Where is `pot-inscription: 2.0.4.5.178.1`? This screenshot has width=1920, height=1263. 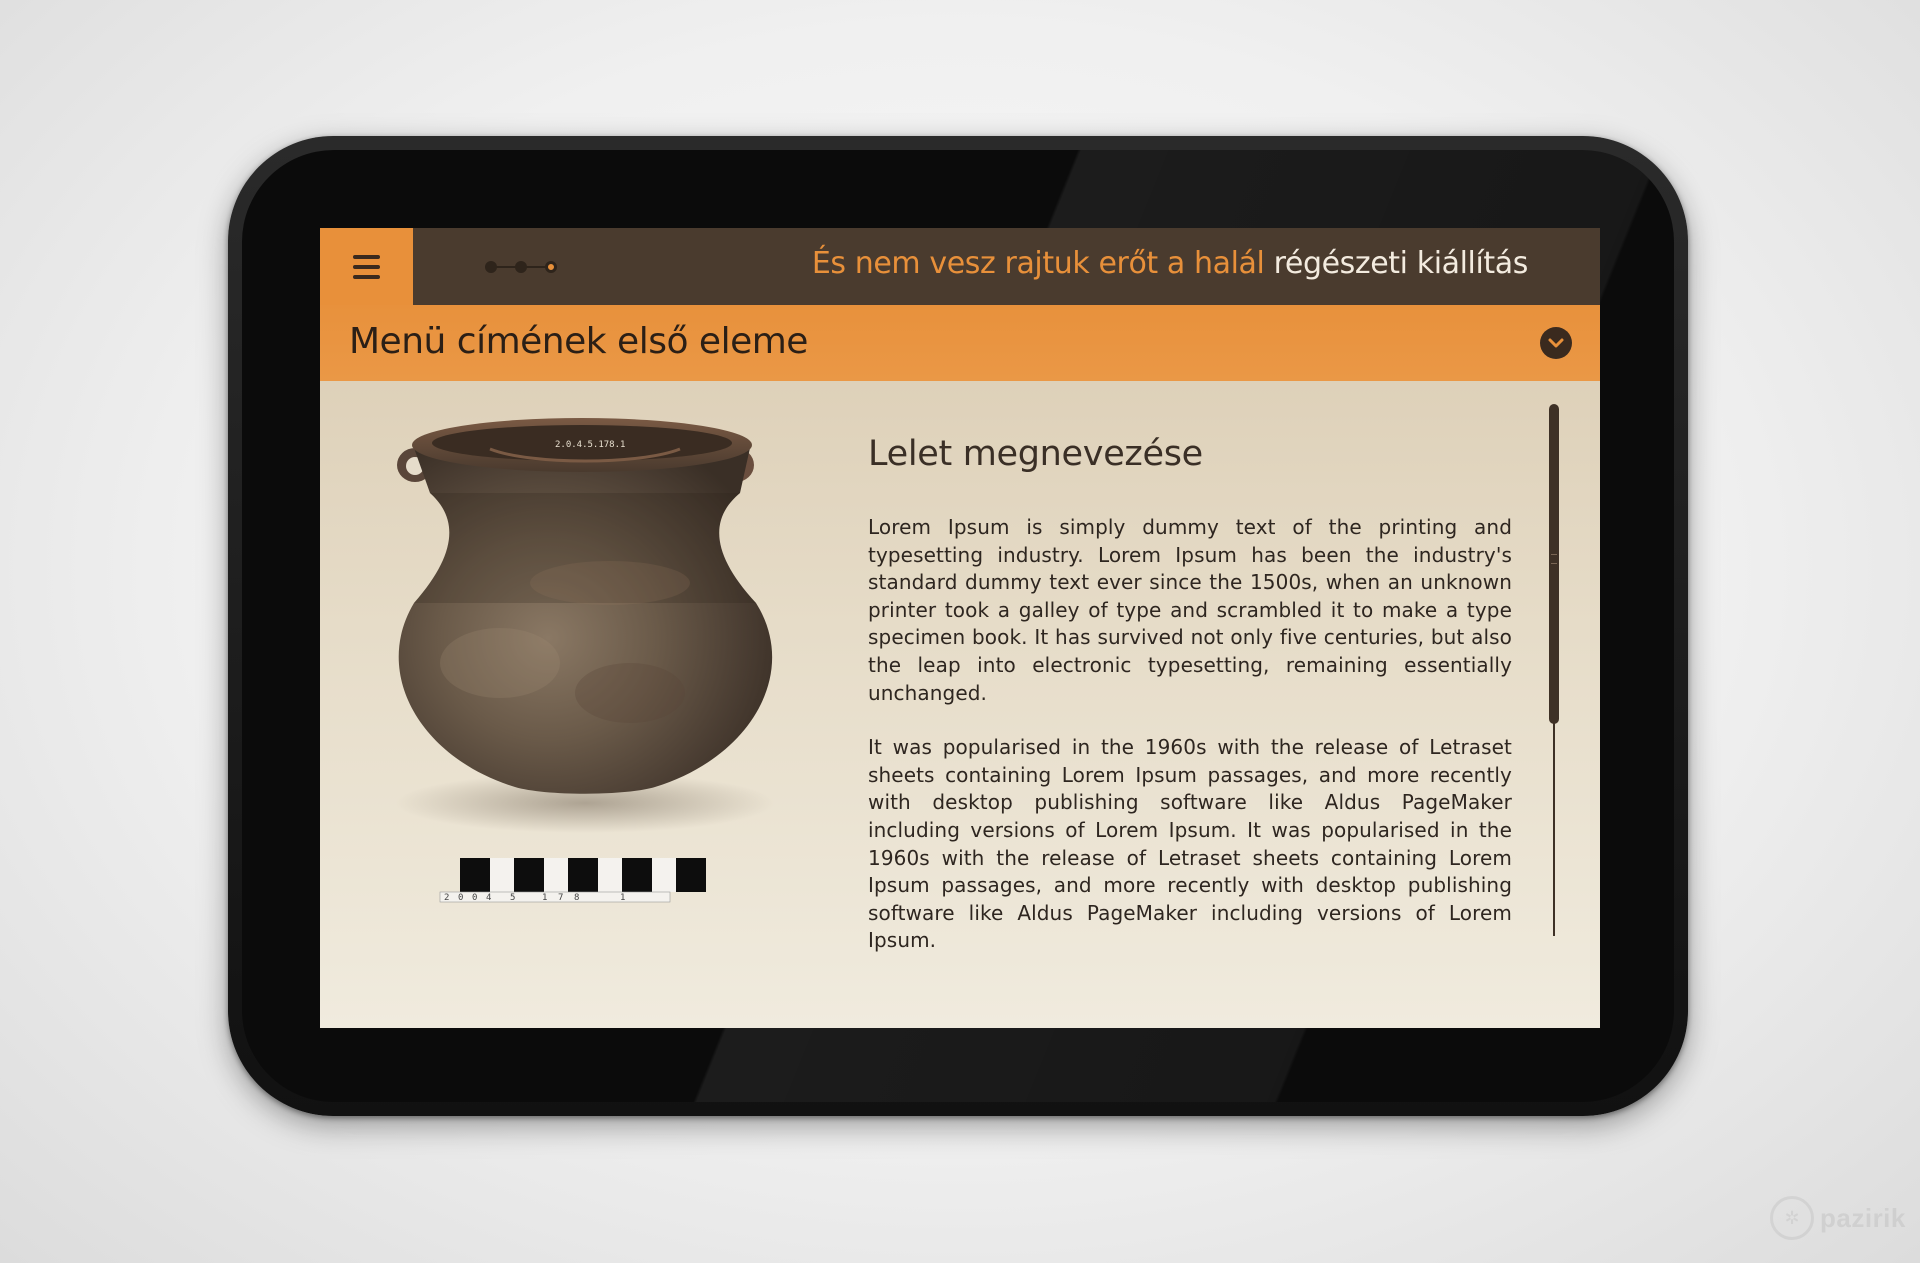 pot-inscription: 2.0.4.5.178.1 is located at coordinates (590, 445).